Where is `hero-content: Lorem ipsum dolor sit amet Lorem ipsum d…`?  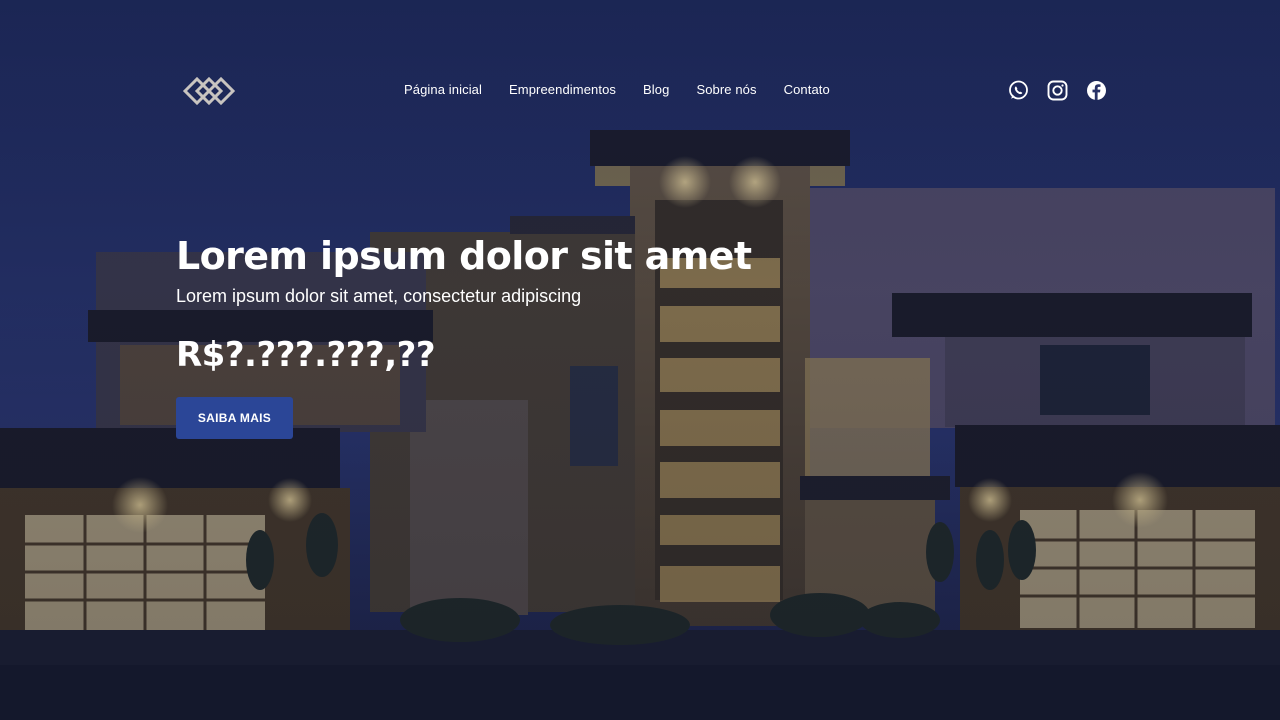 hero-content: Lorem ipsum dolor sit amet Lorem ipsum d… is located at coordinates (486, 304).